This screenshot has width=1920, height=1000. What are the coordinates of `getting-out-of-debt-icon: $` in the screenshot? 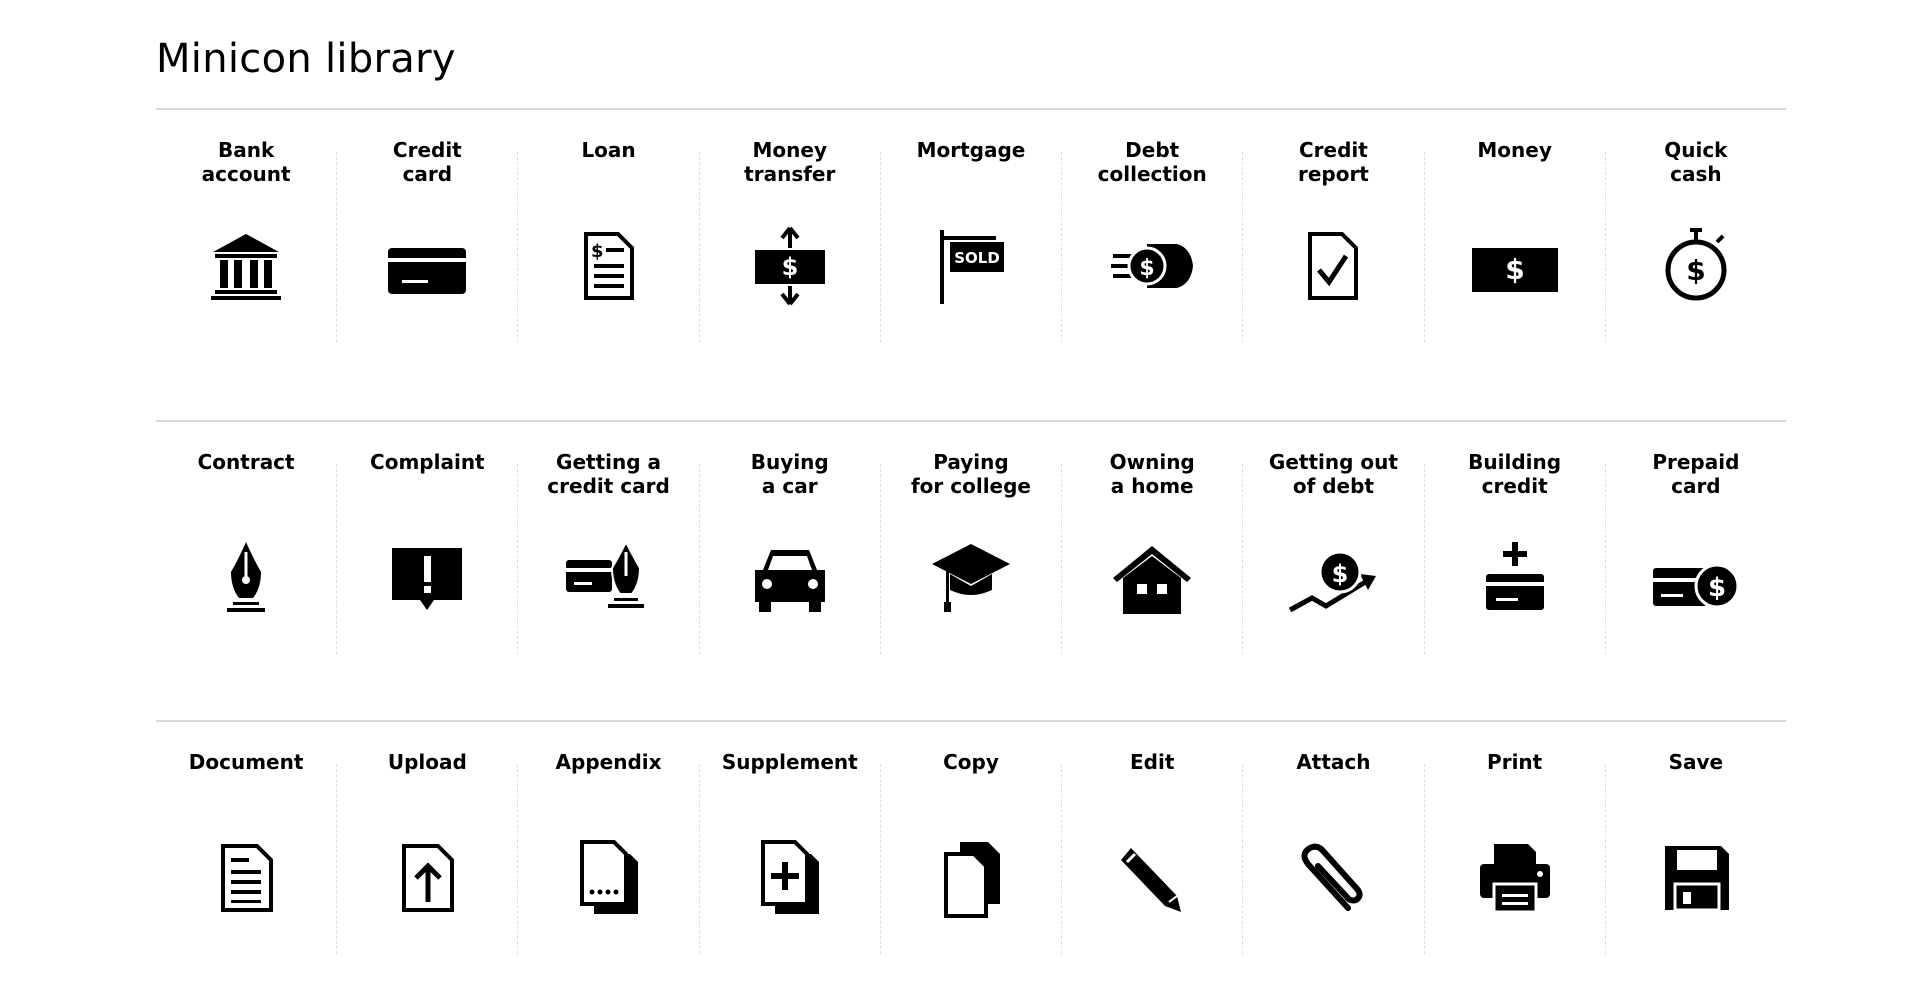 It's located at (1333, 578).